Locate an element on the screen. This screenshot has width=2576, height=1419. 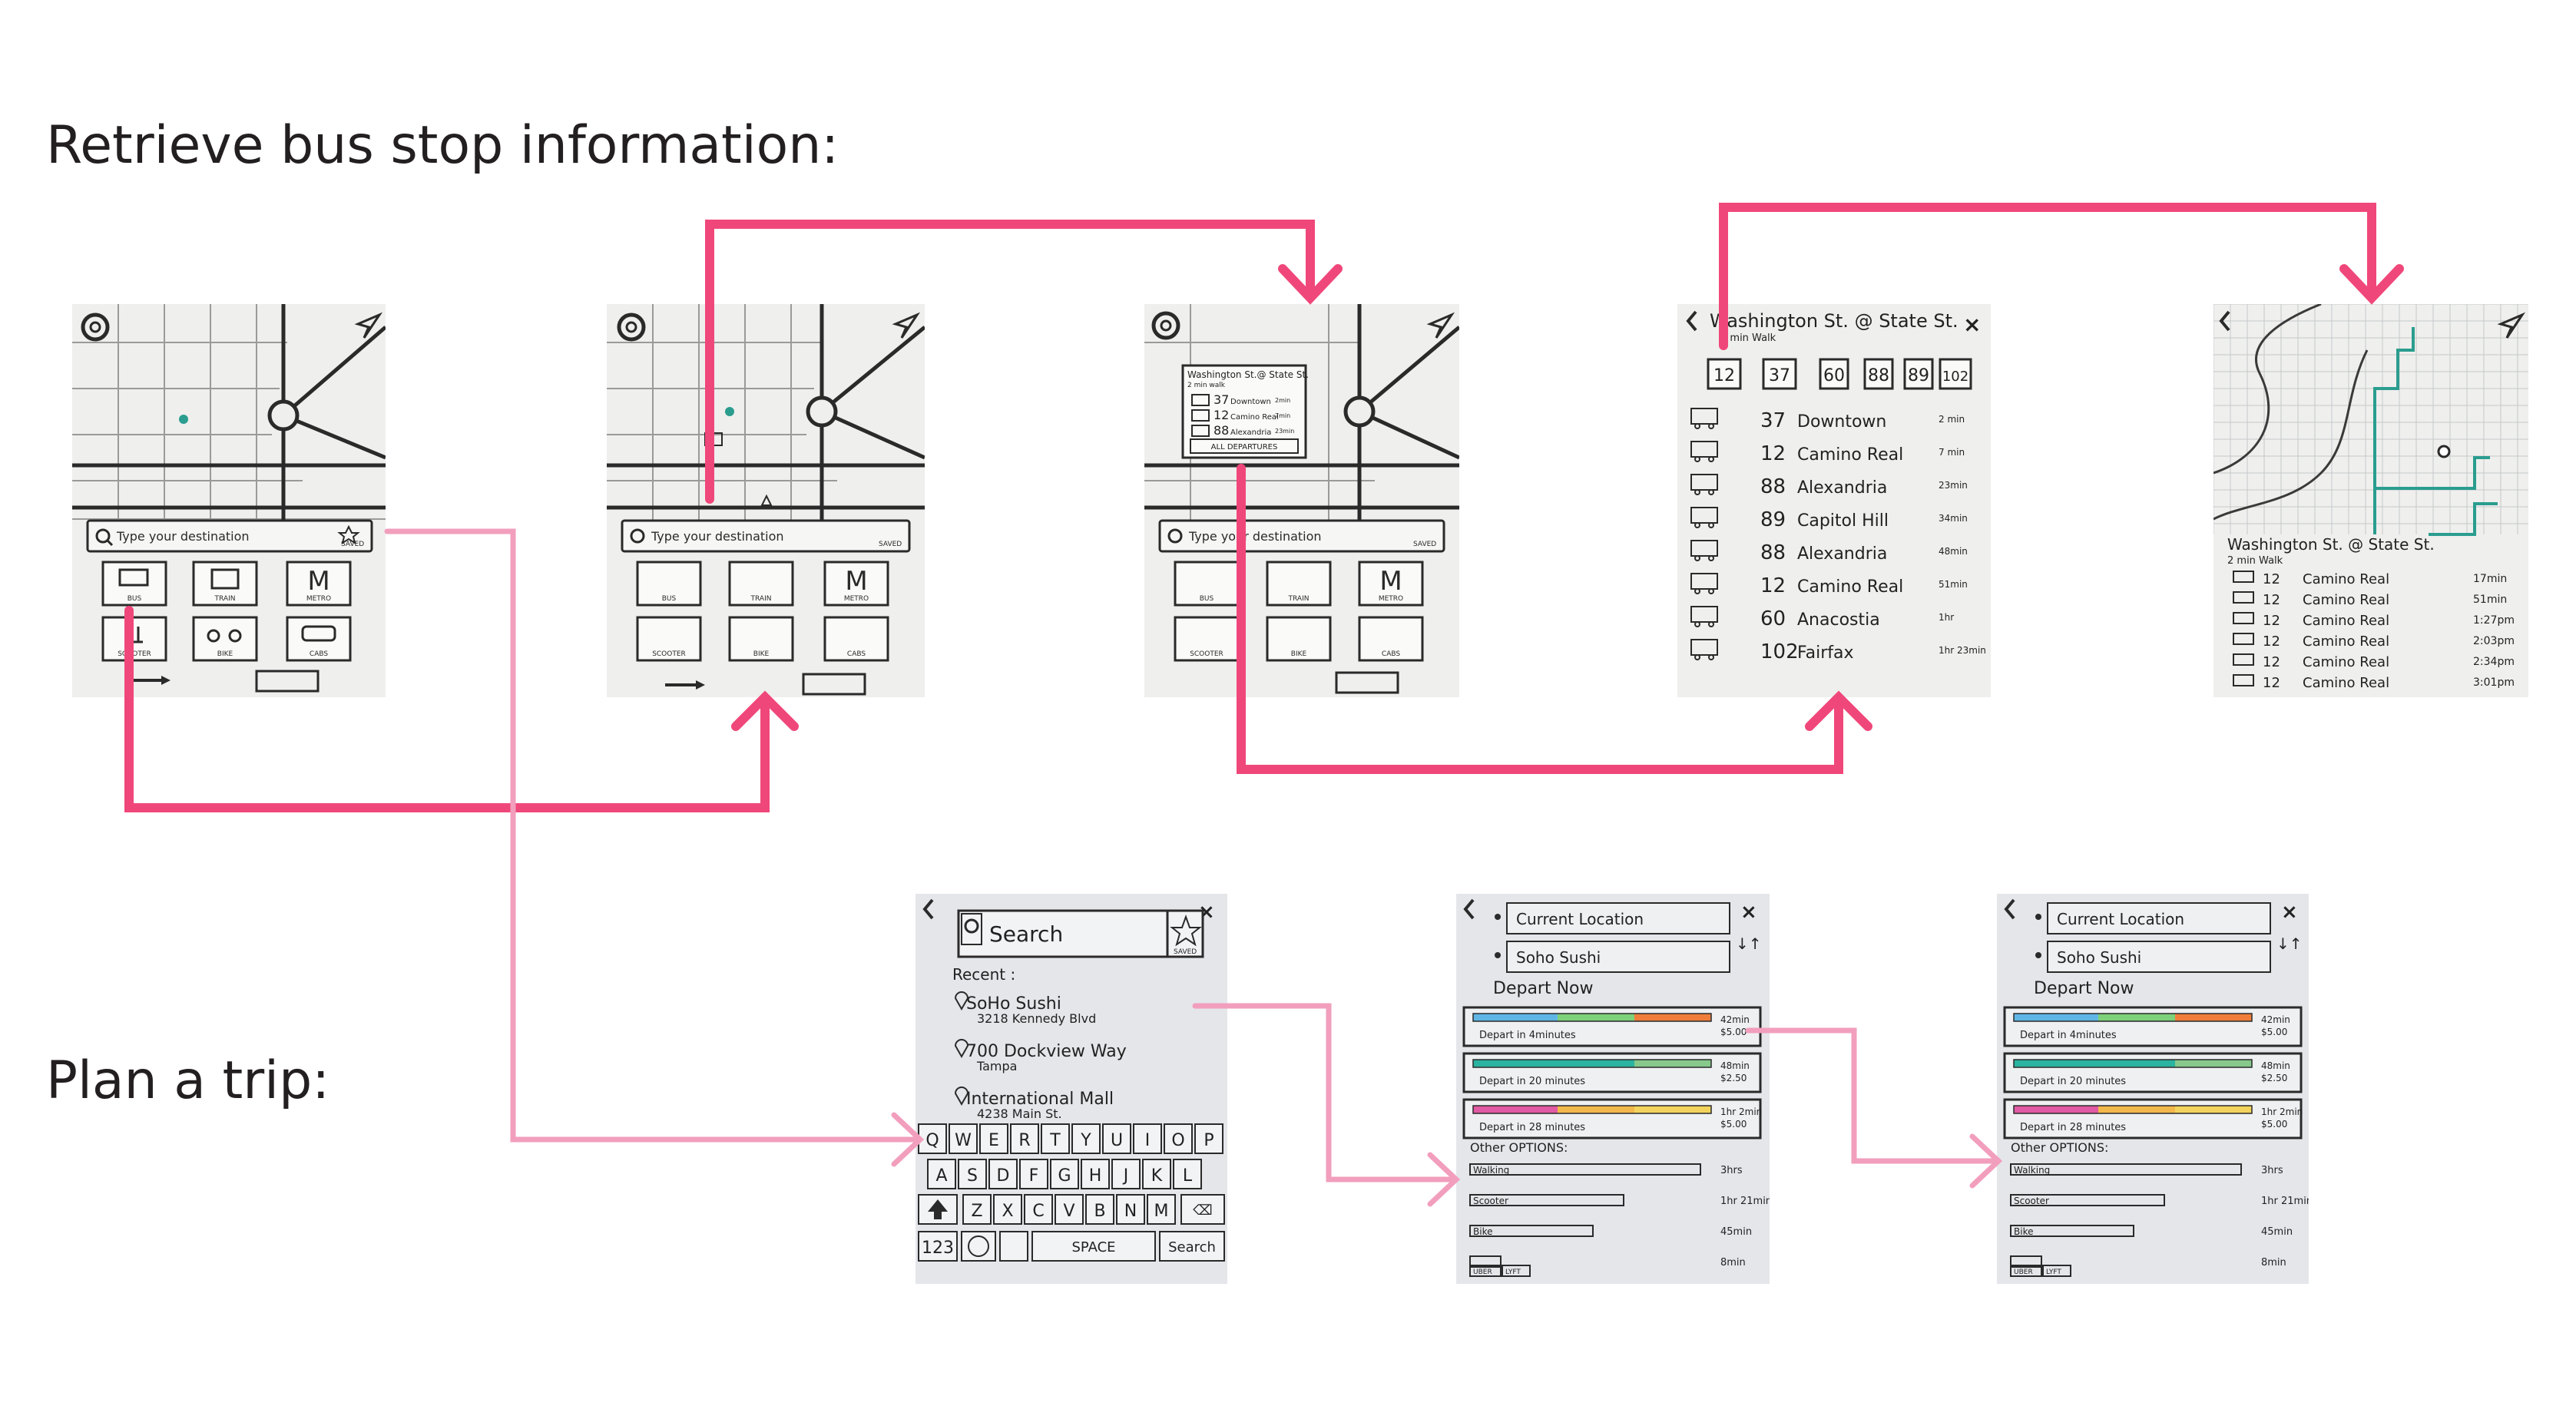
svg-text: 2:03pm is located at coordinates (2494, 641).